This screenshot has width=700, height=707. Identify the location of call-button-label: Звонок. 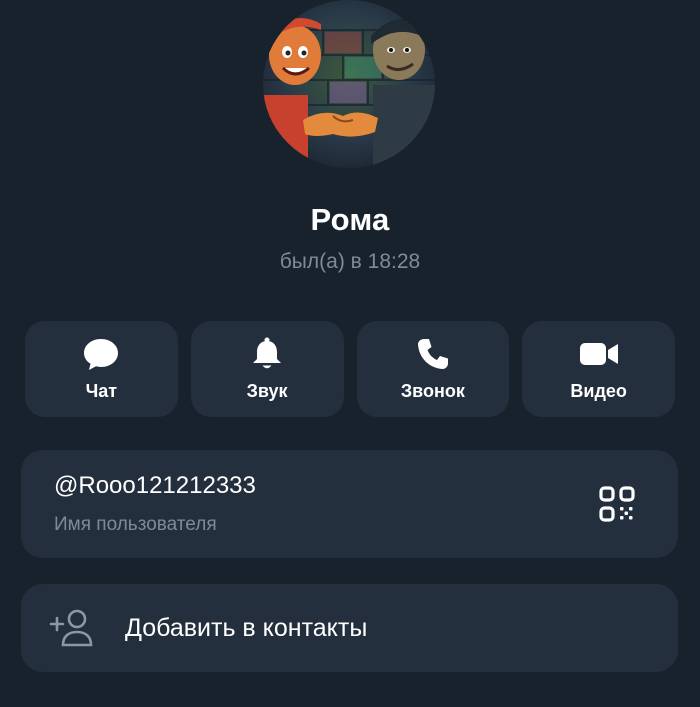
(432, 390).